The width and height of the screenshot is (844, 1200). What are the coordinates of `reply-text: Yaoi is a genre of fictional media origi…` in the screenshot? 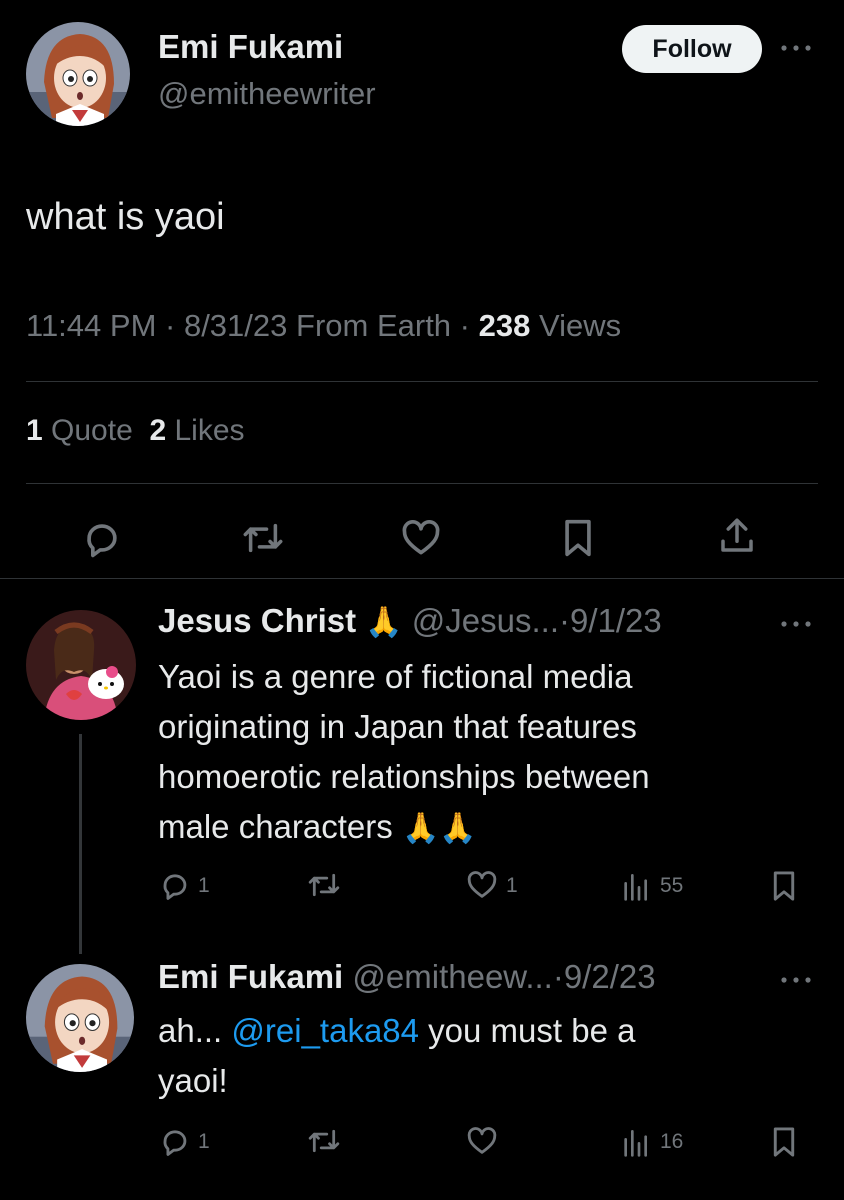 It's located at (404, 753).